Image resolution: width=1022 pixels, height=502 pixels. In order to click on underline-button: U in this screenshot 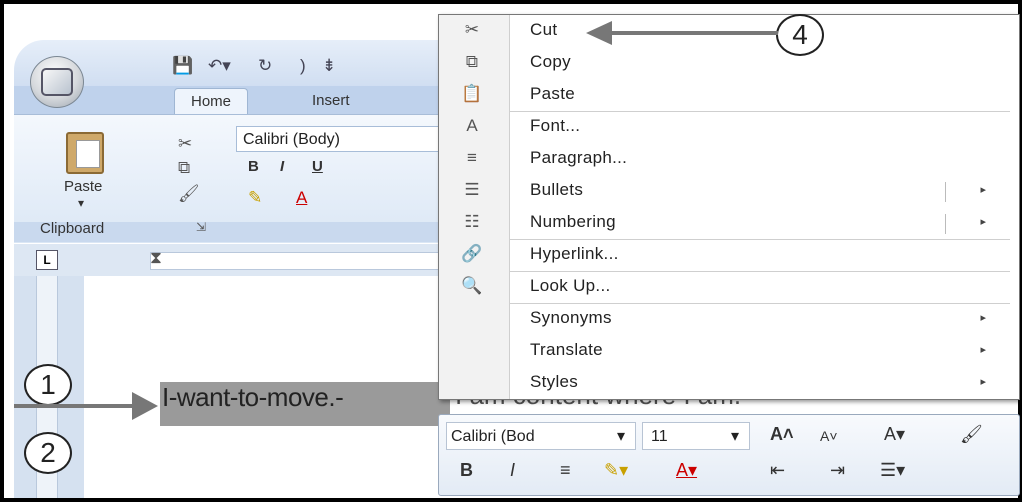, I will do `click(317, 166)`.